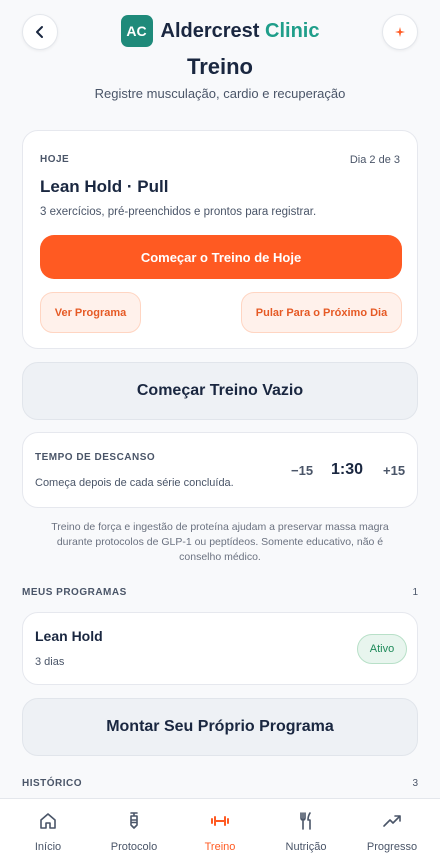  Describe the element at coordinates (52, 783) in the screenshot. I see `history-section-title: HISTÓRICO` at that location.